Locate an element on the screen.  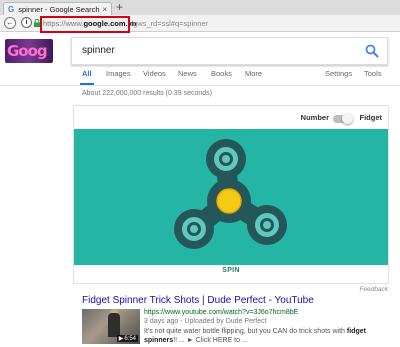
result-stats: About 222,000,000 results (0.39 seconds) is located at coordinates (147, 93).